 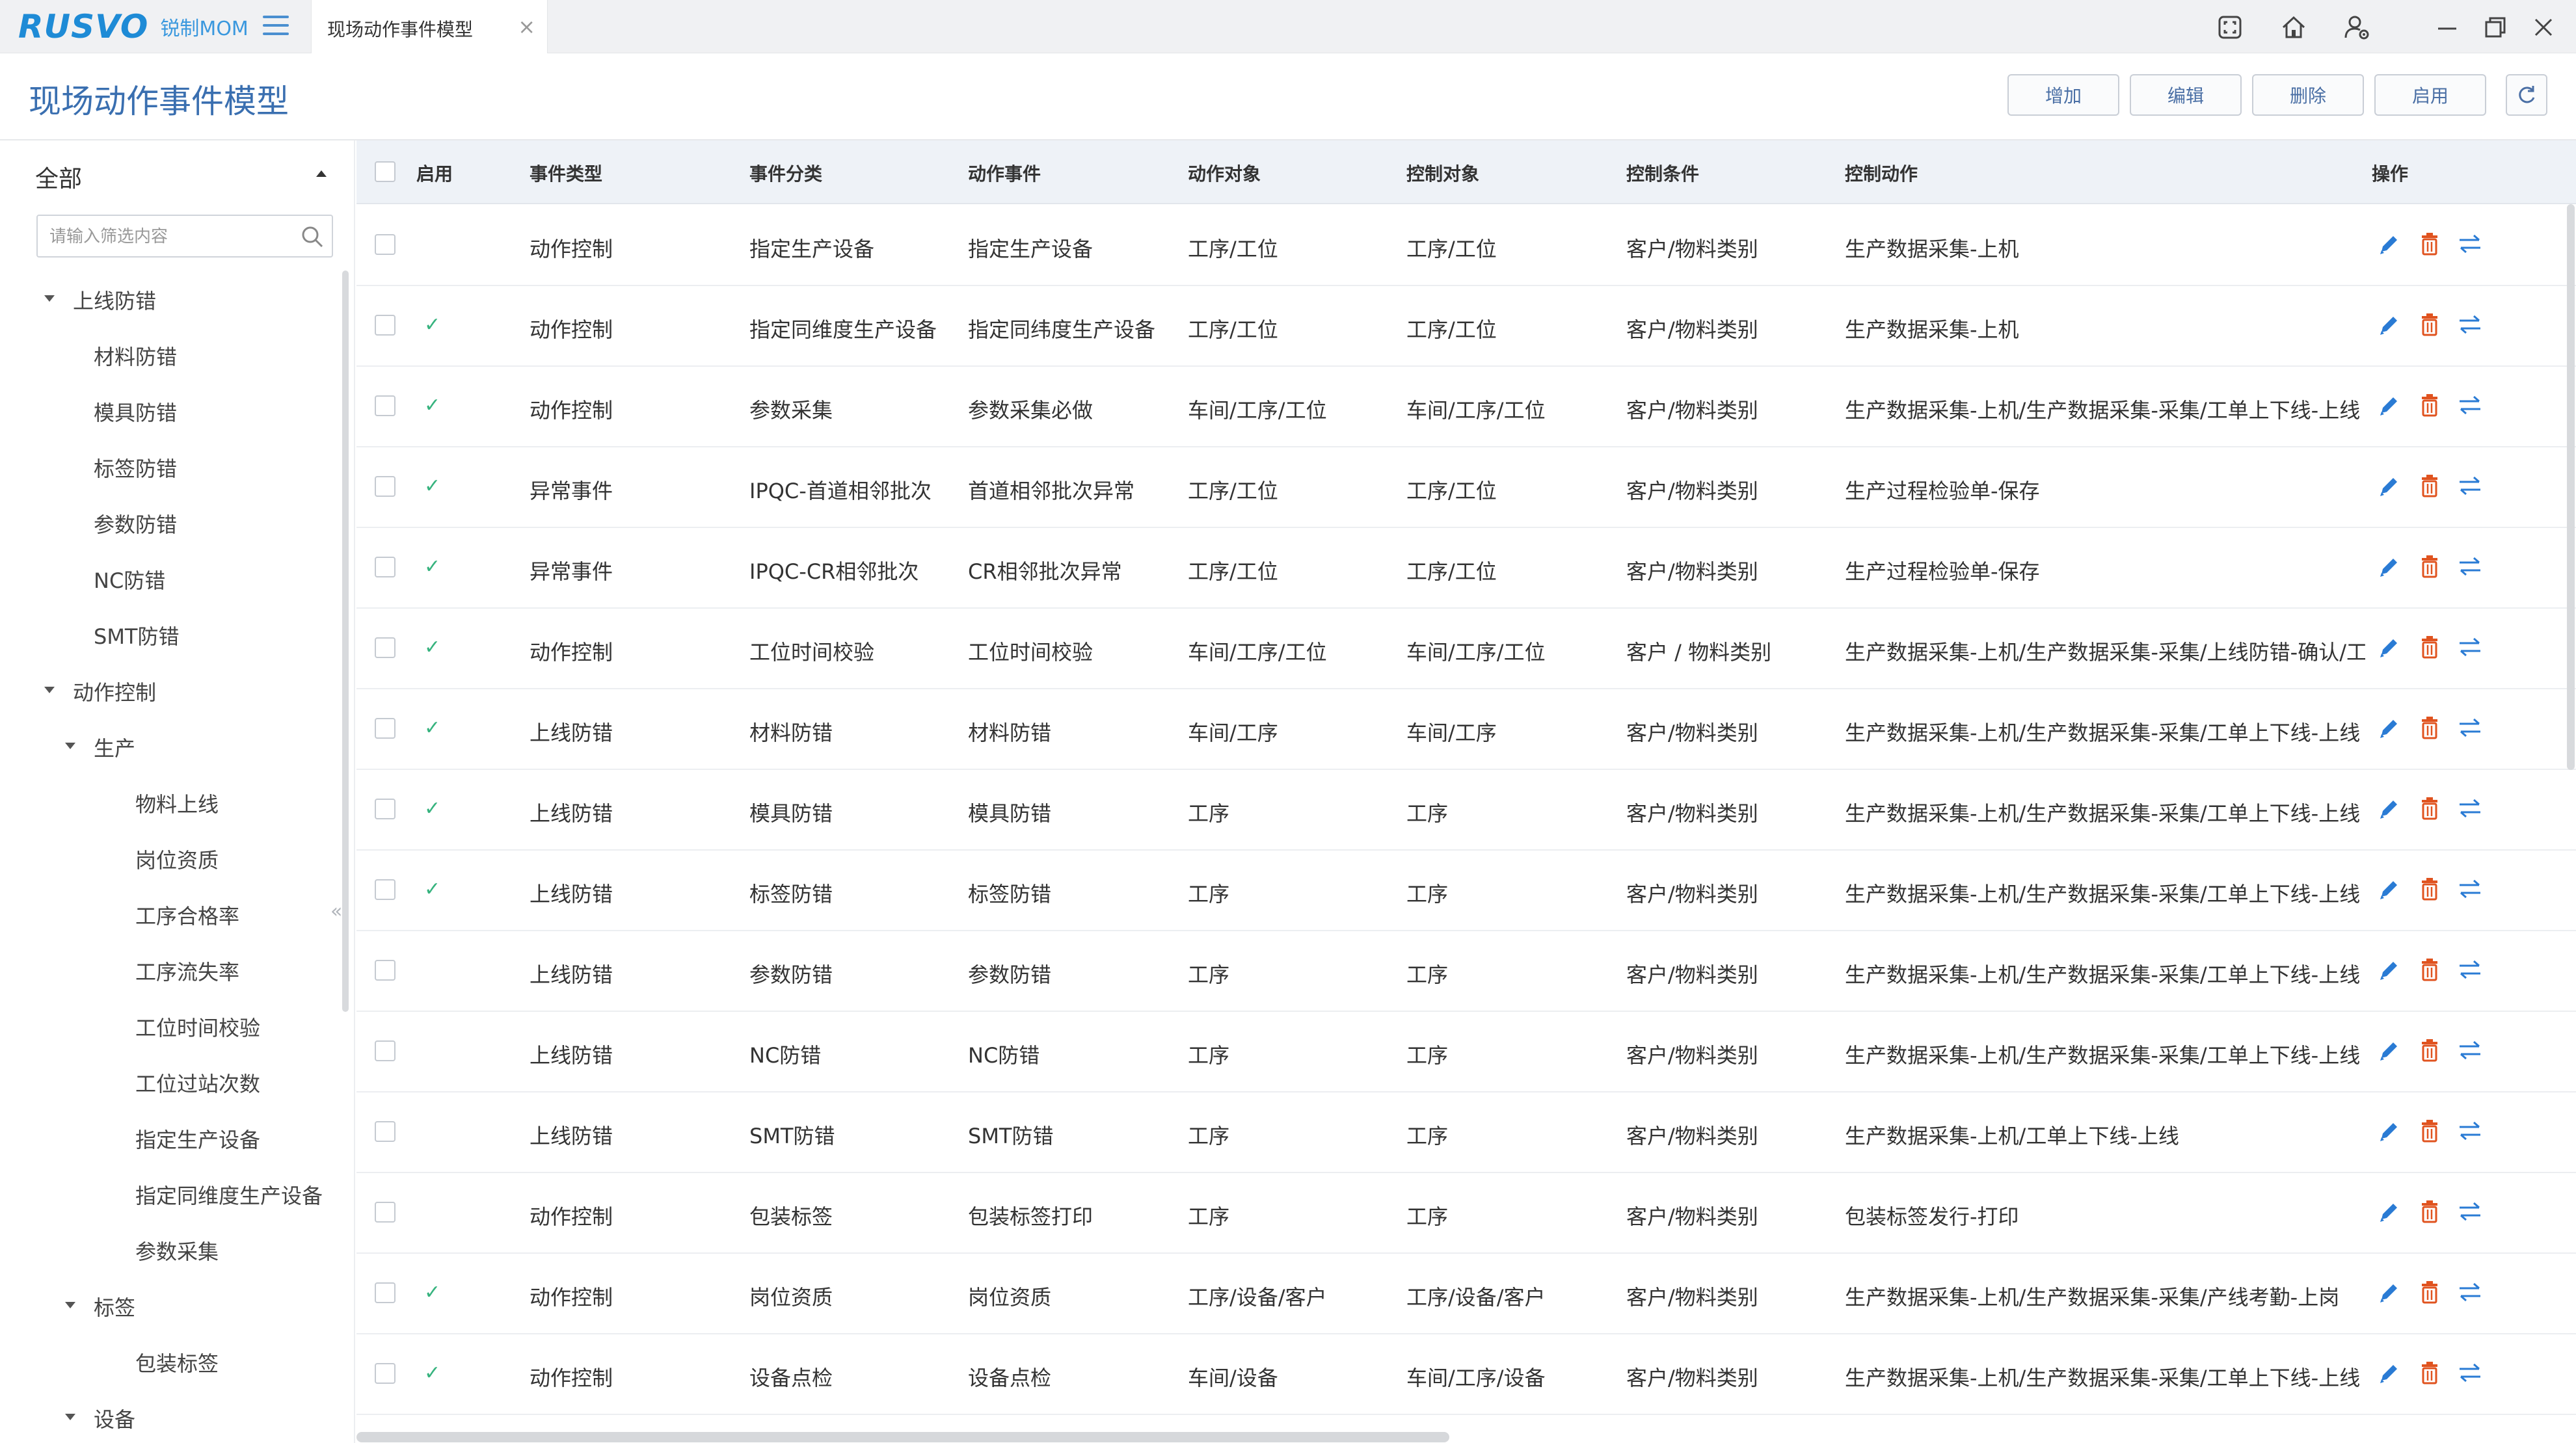 I want to click on tree-node: 工位过站次数, so click(x=197, y=1083).